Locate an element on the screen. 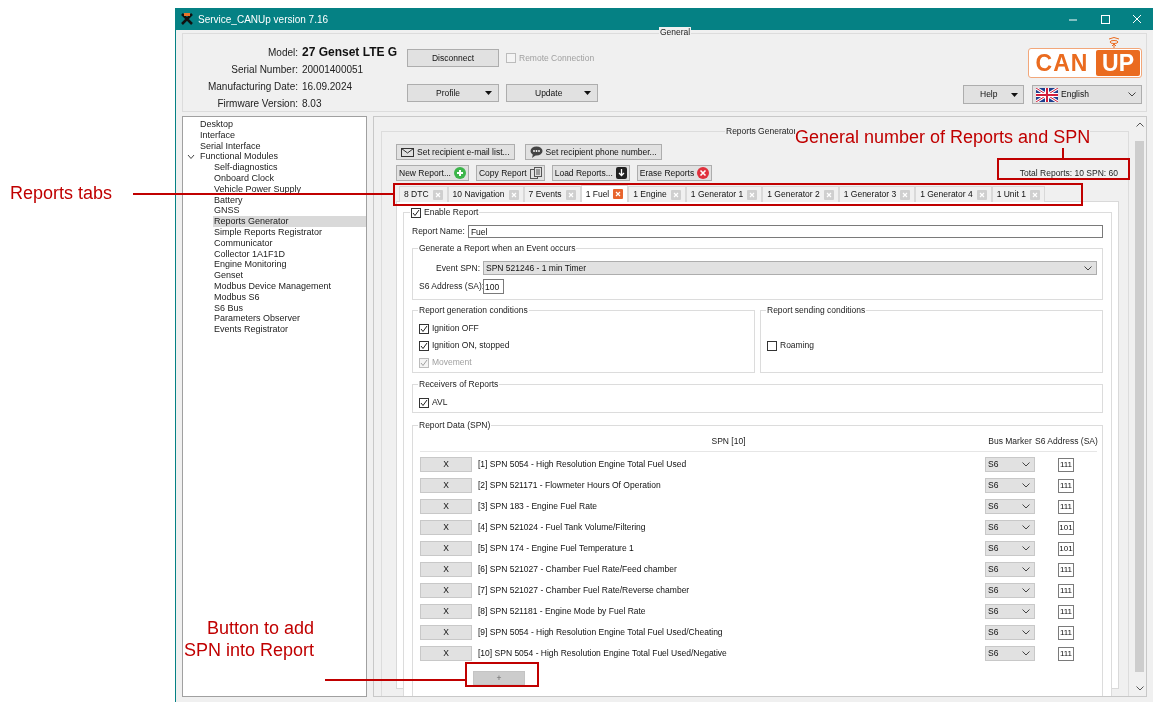 The height and width of the screenshot is (702, 1153). tab: 1 Fuel is located at coordinates (604, 193).